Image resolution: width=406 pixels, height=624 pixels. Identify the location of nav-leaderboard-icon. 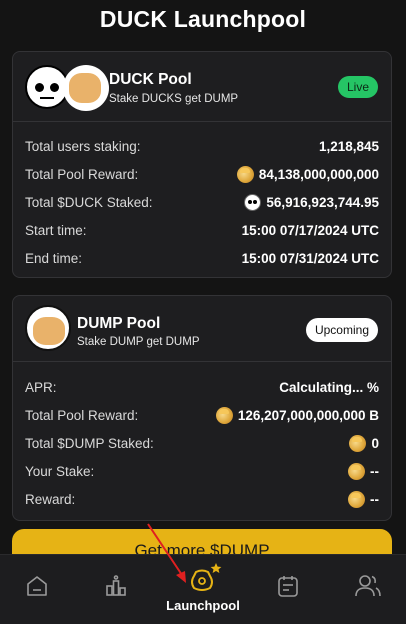
(116, 586).